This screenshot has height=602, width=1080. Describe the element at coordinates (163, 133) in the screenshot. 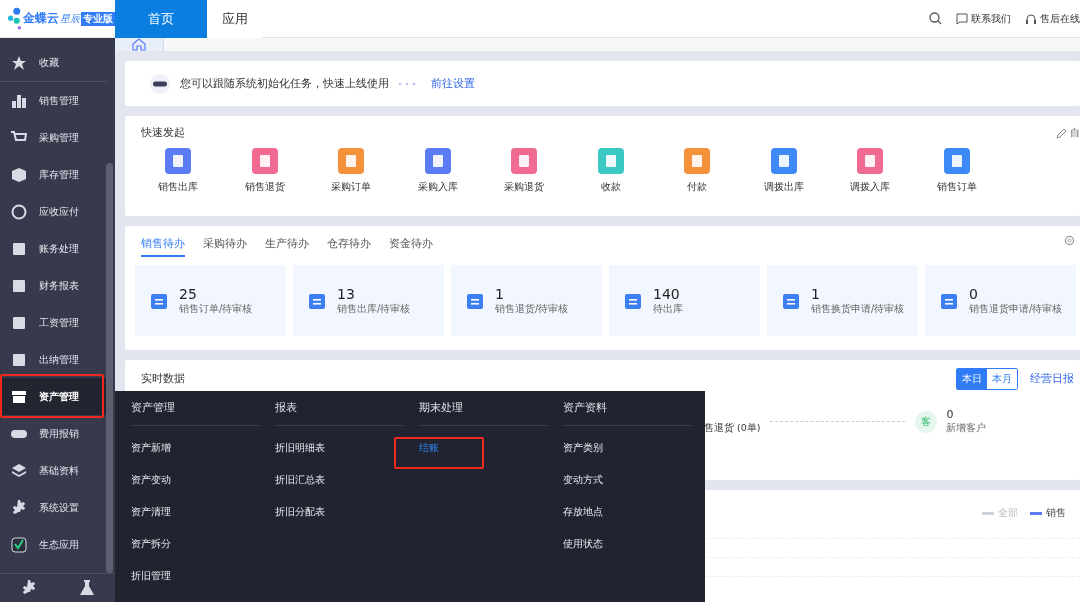

I see `section-title: 快速发起` at that location.